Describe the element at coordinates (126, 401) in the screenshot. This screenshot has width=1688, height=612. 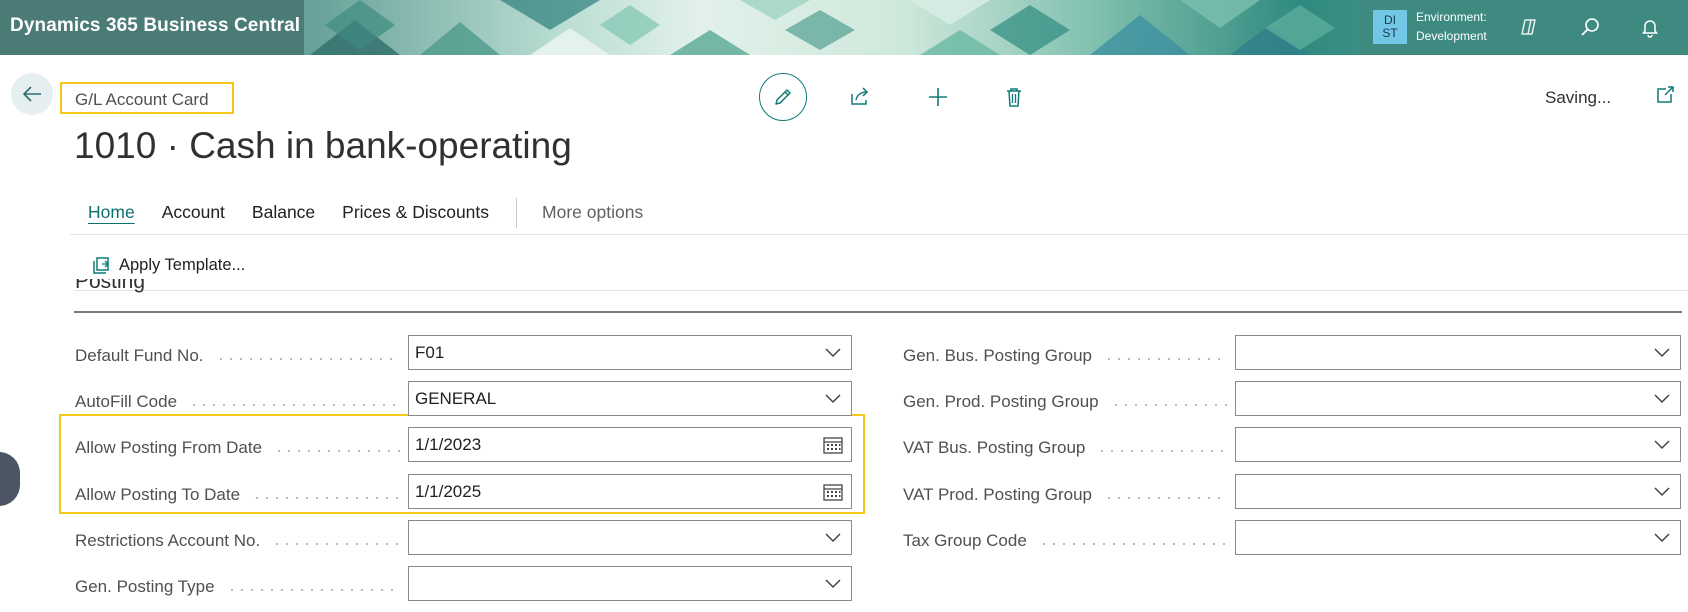
I see `autofill-code-label: AutoFill Code` at that location.